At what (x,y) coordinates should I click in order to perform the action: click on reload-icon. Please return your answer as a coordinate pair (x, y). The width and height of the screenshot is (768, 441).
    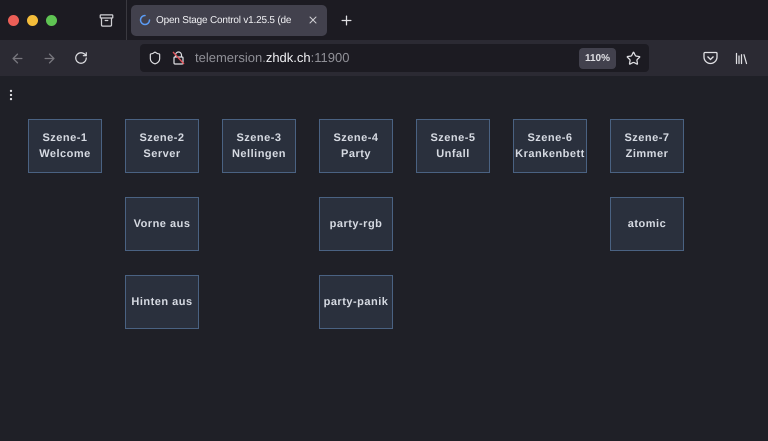
    Looking at the image, I should click on (81, 58).